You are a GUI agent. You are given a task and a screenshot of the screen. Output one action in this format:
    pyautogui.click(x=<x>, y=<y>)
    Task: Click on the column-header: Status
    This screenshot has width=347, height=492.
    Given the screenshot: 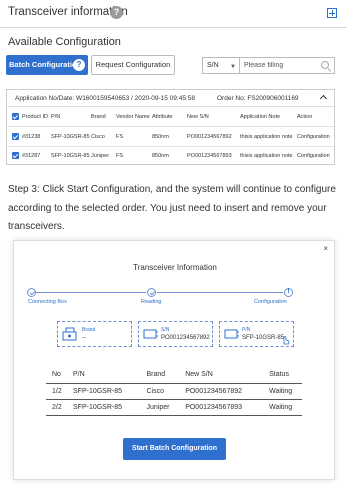 What is the action you would take?
    pyautogui.click(x=282, y=375)
    